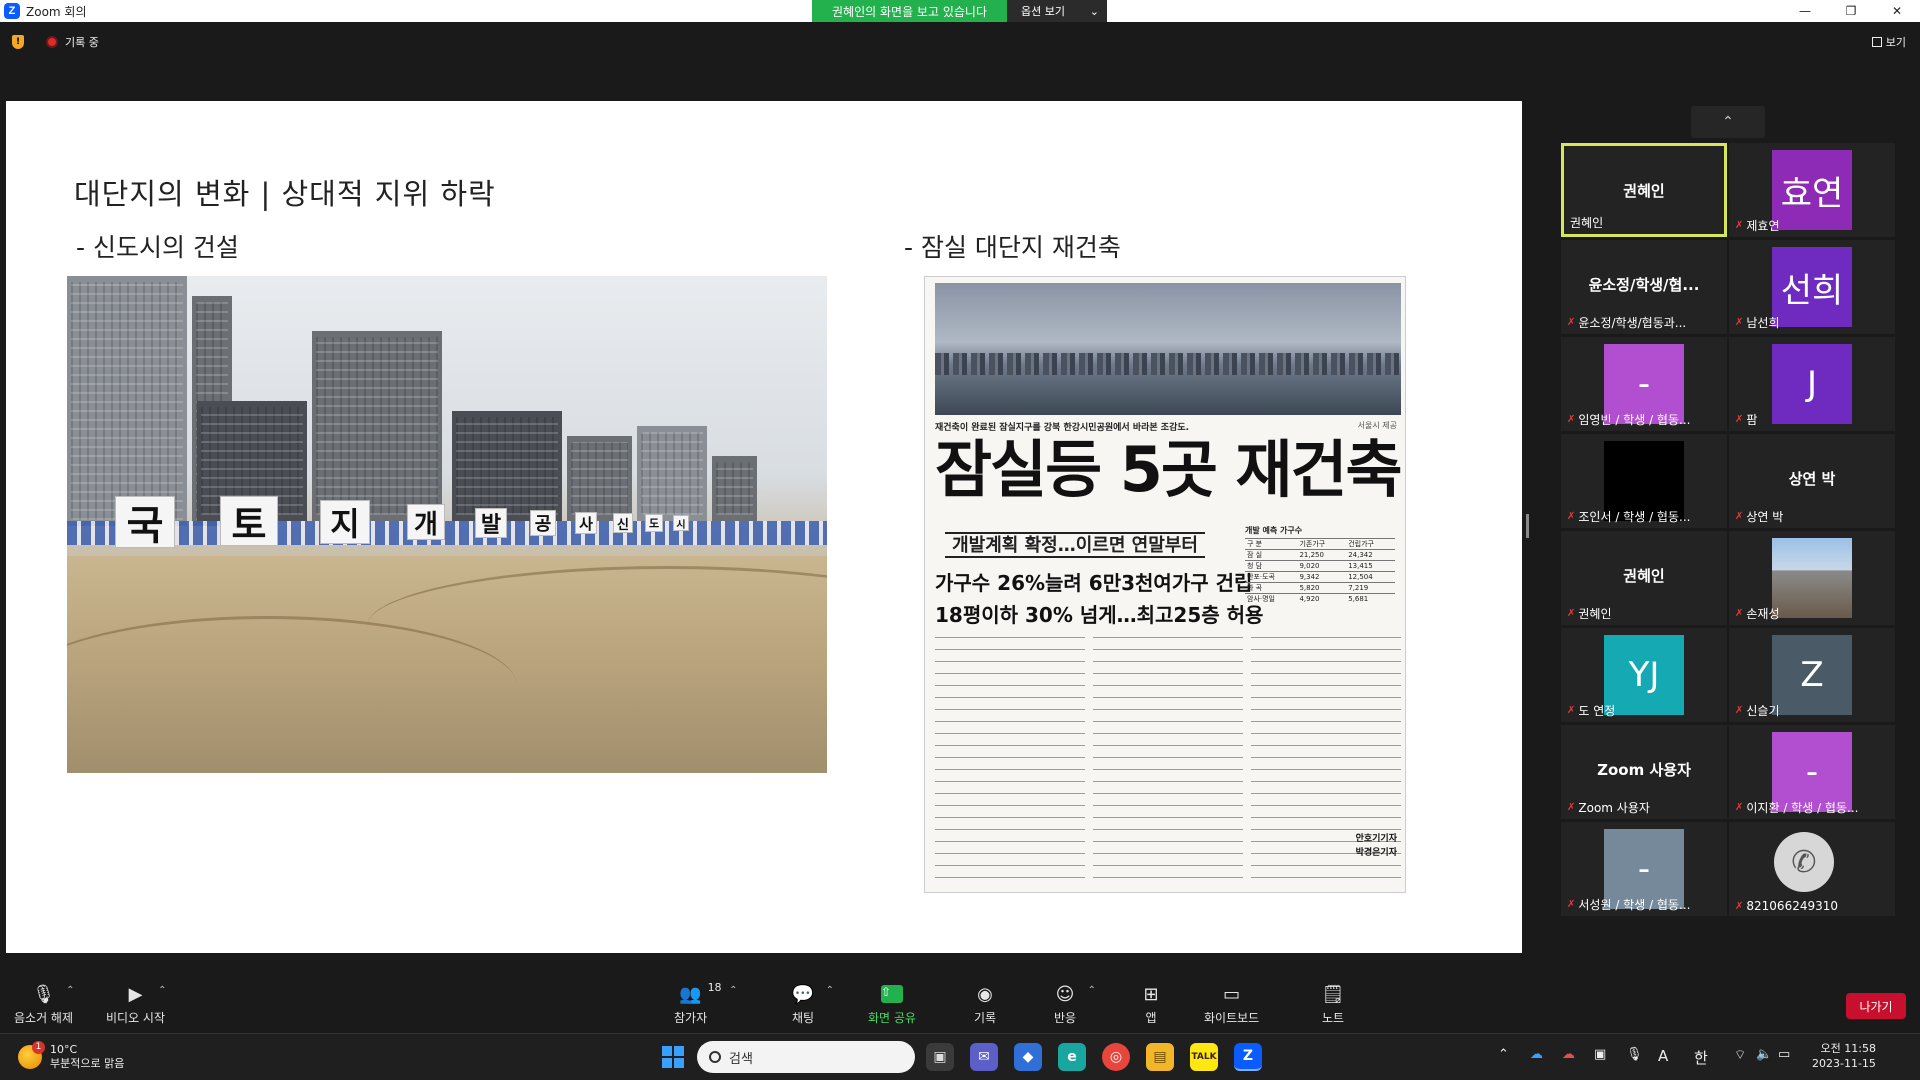 This screenshot has width=1920, height=1080. I want to click on sign-board: 발, so click(491, 523).